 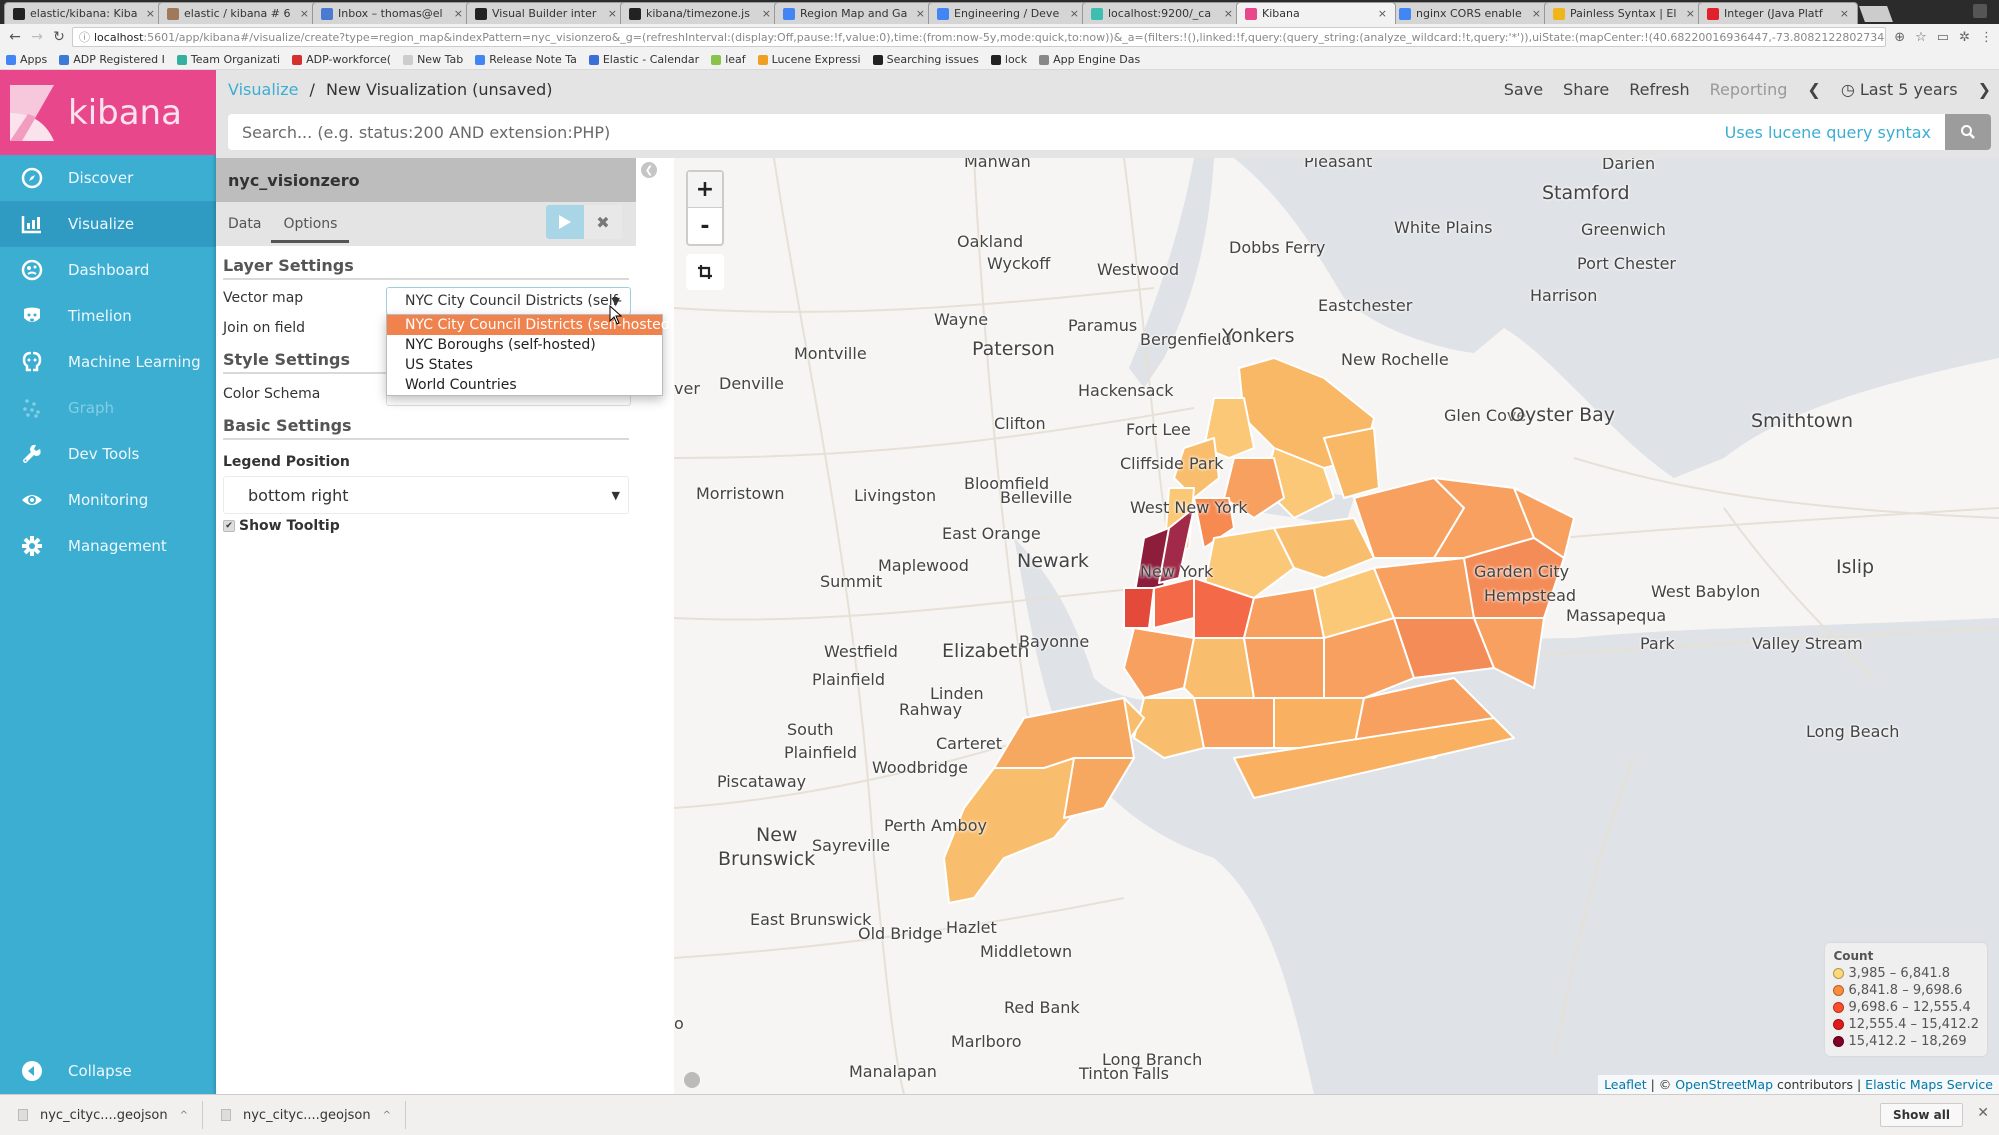 I want to click on fit-bounds-button, so click(x=705, y=272).